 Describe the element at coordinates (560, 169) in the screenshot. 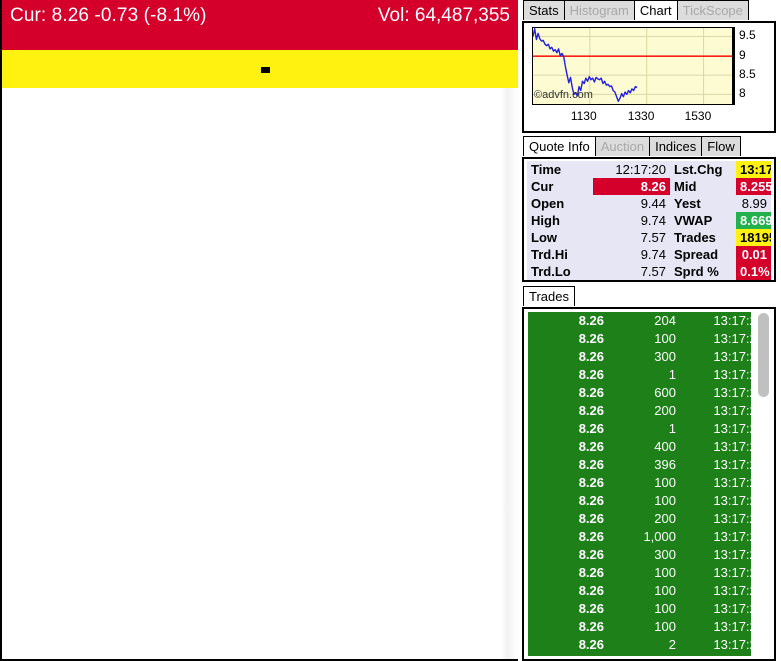

I see `quote-label-left: Time` at that location.